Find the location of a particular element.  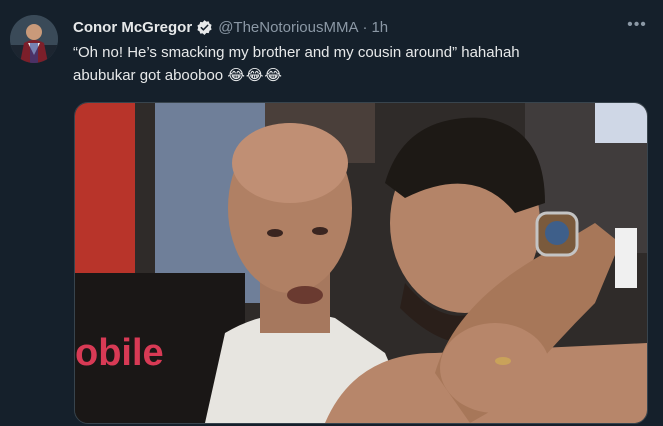

tweet-header: Conor McGregor @TheNotoriousMMA · 1h is located at coordinates (230, 27).